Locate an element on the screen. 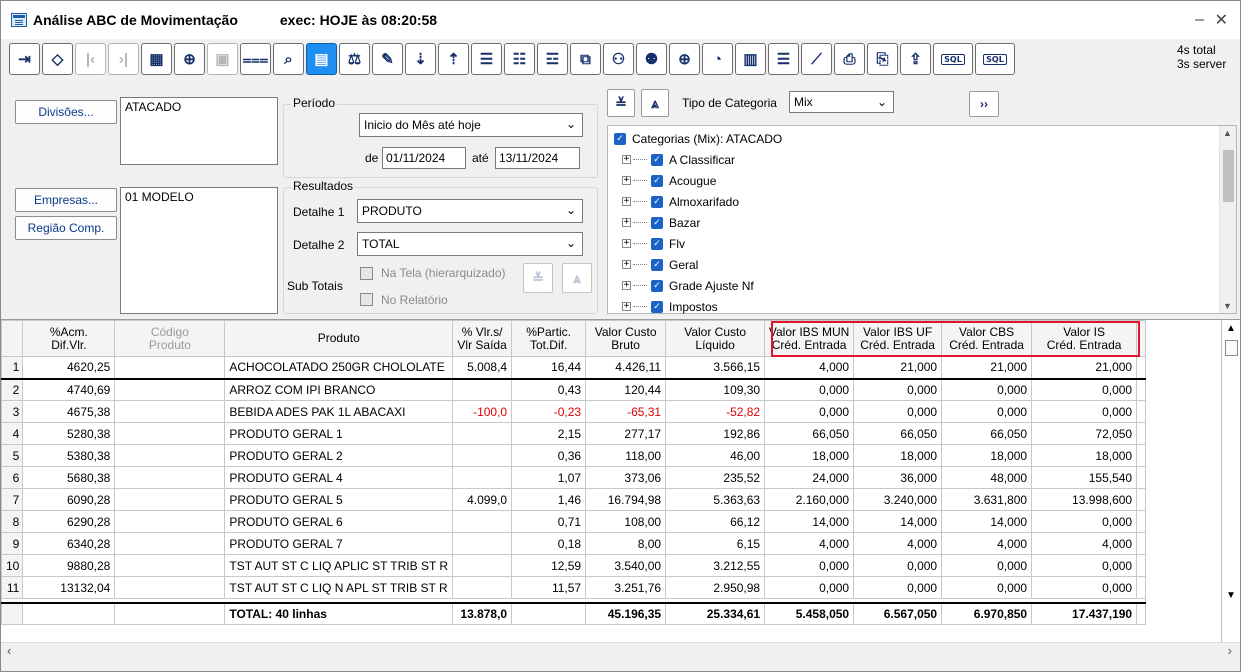  save-button: ▣ is located at coordinates (222, 59).